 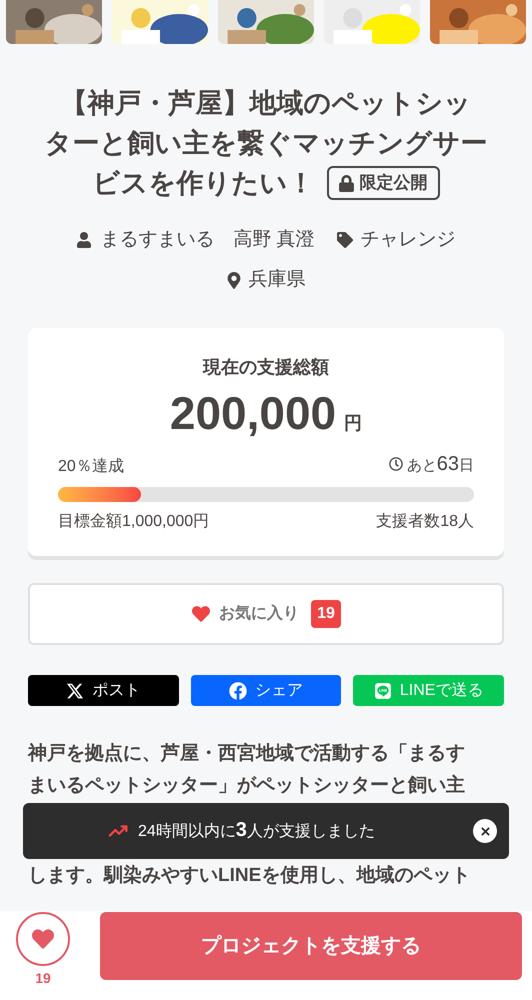 What do you see at coordinates (266, 690) in the screenshot?
I see `share-button: シェア` at bounding box center [266, 690].